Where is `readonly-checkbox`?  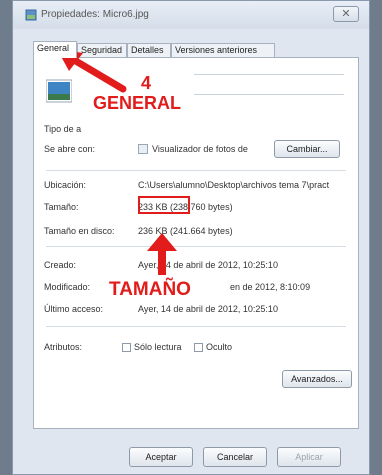
readonly-checkbox is located at coordinates (126, 347).